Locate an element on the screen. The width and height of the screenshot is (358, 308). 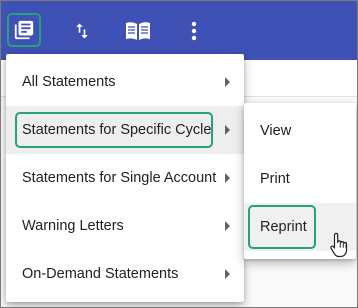
menu-item-statements-single-account: Statements for Single Account is located at coordinates (125, 178).